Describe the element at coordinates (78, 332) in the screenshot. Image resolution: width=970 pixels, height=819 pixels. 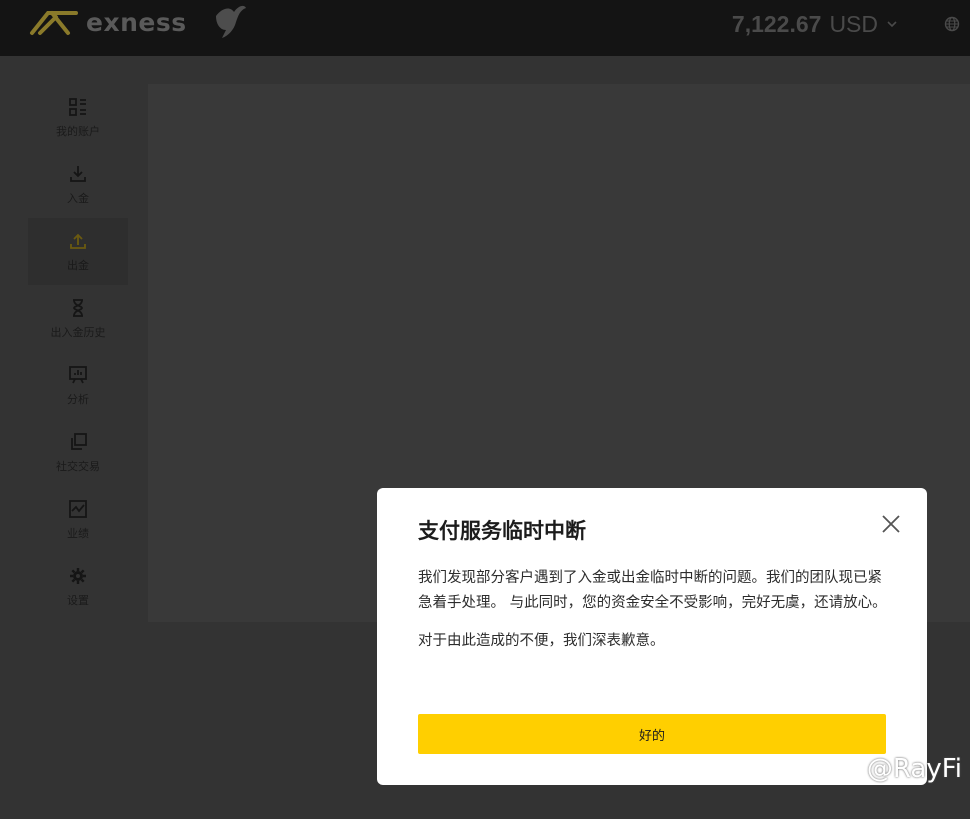
I see `sidebar-item-label: 出入金历史` at that location.